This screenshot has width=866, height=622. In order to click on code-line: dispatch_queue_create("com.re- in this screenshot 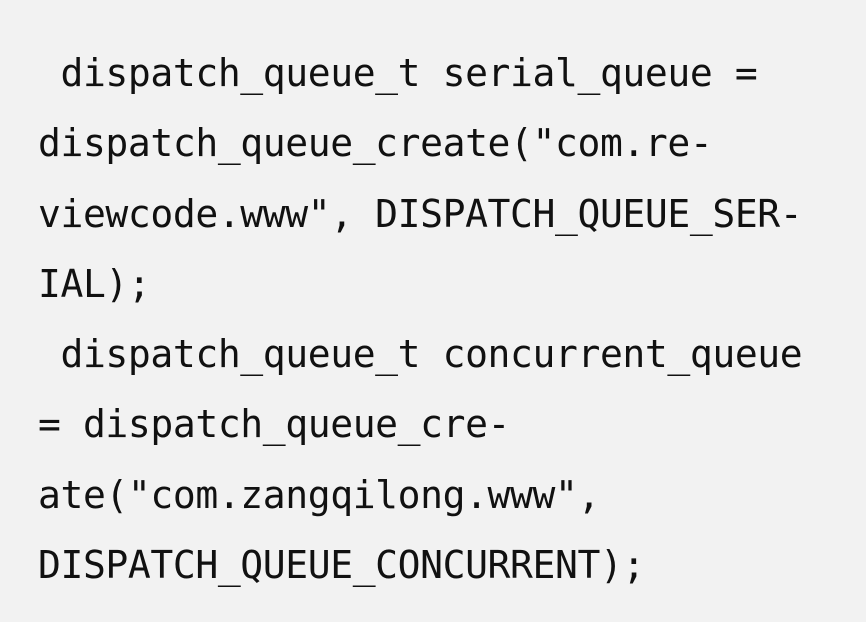, I will do `click(375, 143)`.